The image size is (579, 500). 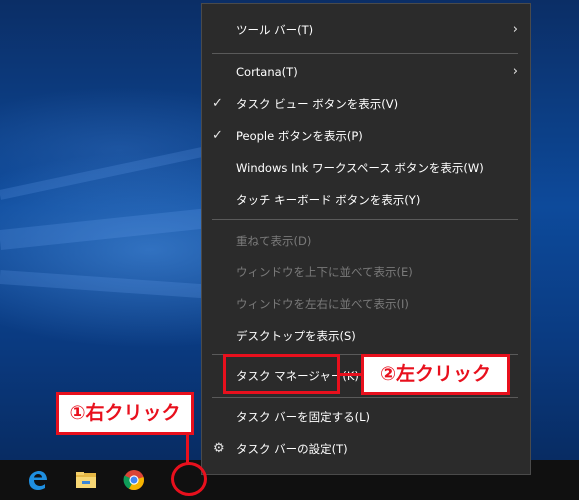 What do you see at coordinates (317, 104) in the screenshot?
I see `menu-item-label: タスク ビュー ボタンを表示(V)` at bounding box center [317, 104].